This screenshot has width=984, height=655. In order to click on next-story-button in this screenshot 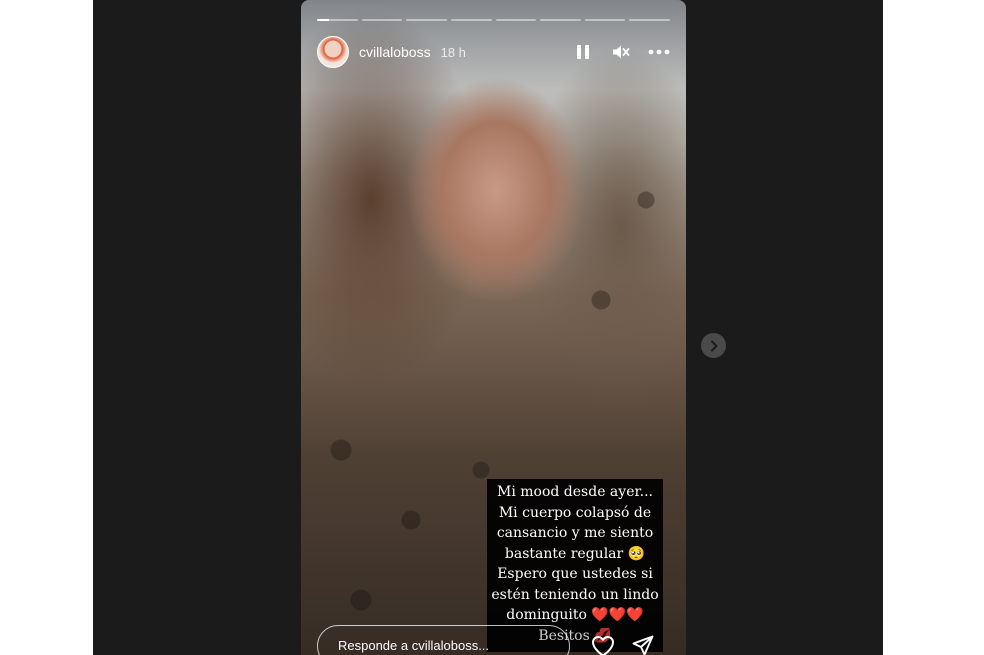, I will do `click(713, 345)`.